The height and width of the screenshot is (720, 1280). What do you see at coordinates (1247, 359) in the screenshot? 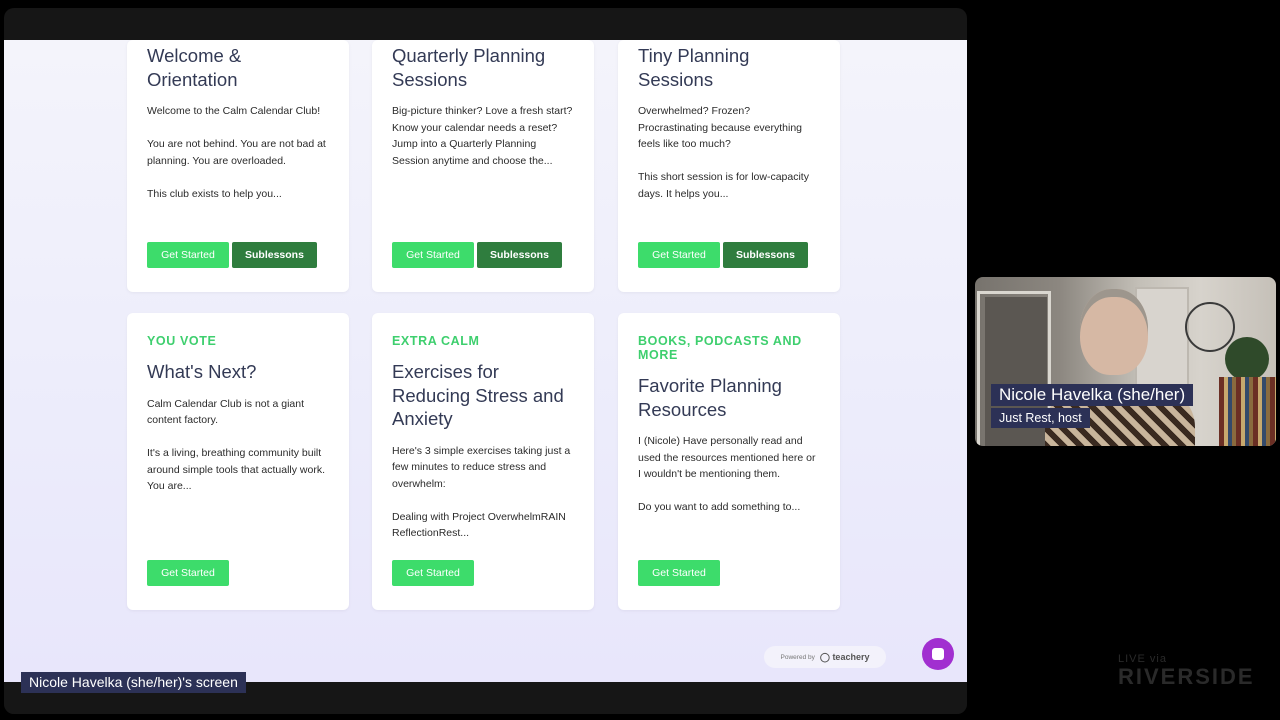
I see `video-background-plant` at bounding box center [1247, 359].